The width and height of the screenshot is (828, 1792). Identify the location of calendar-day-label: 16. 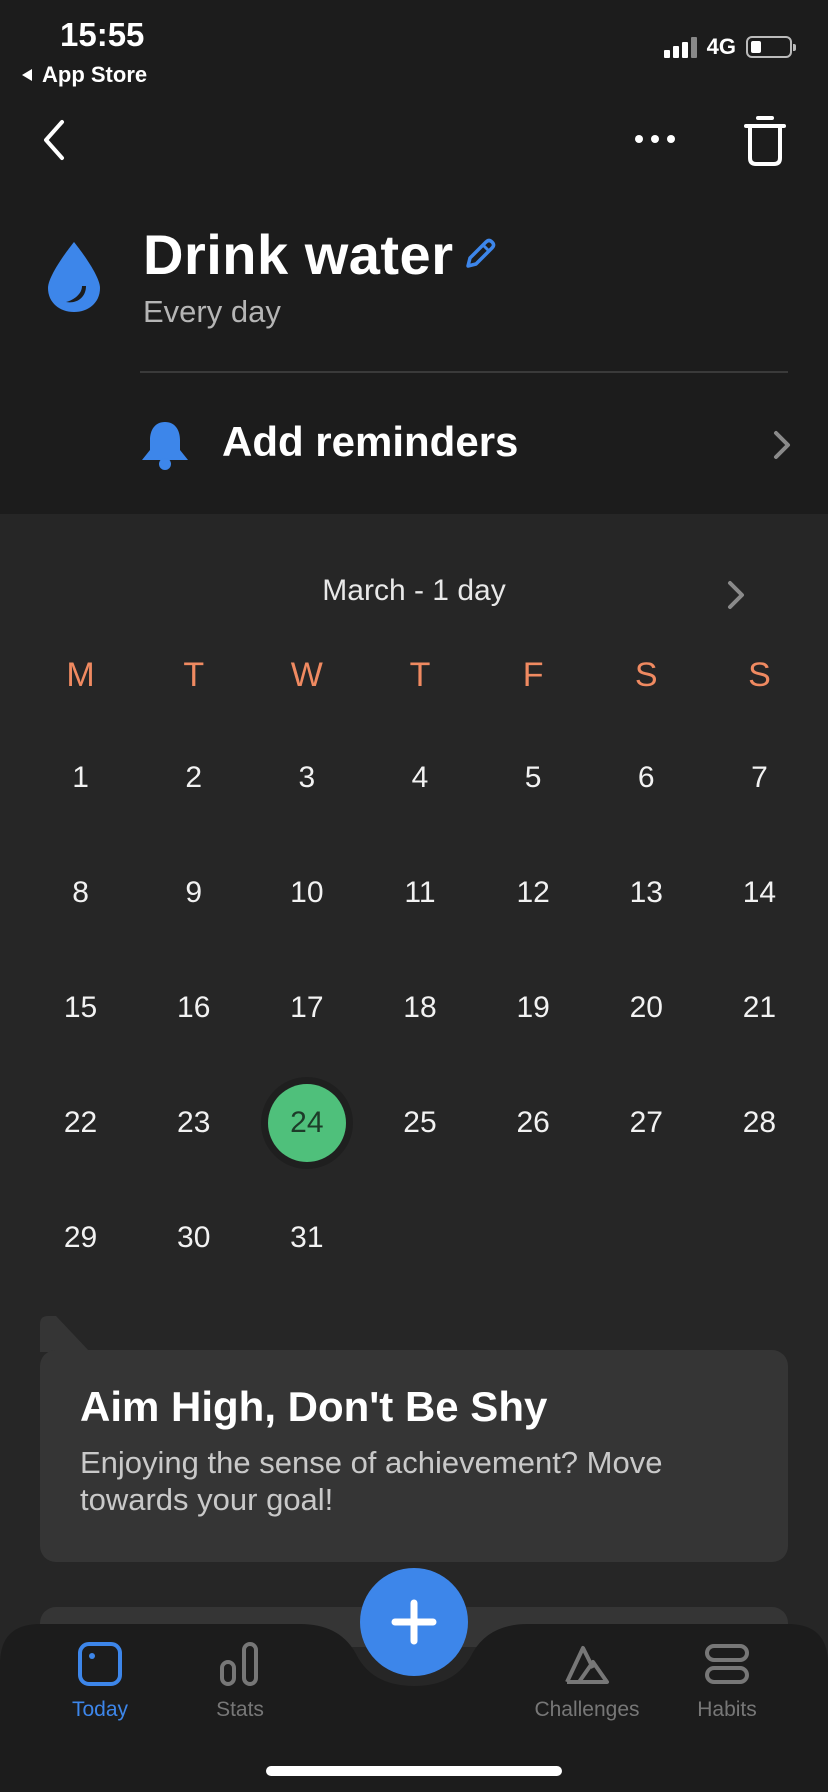
(194, 1007).